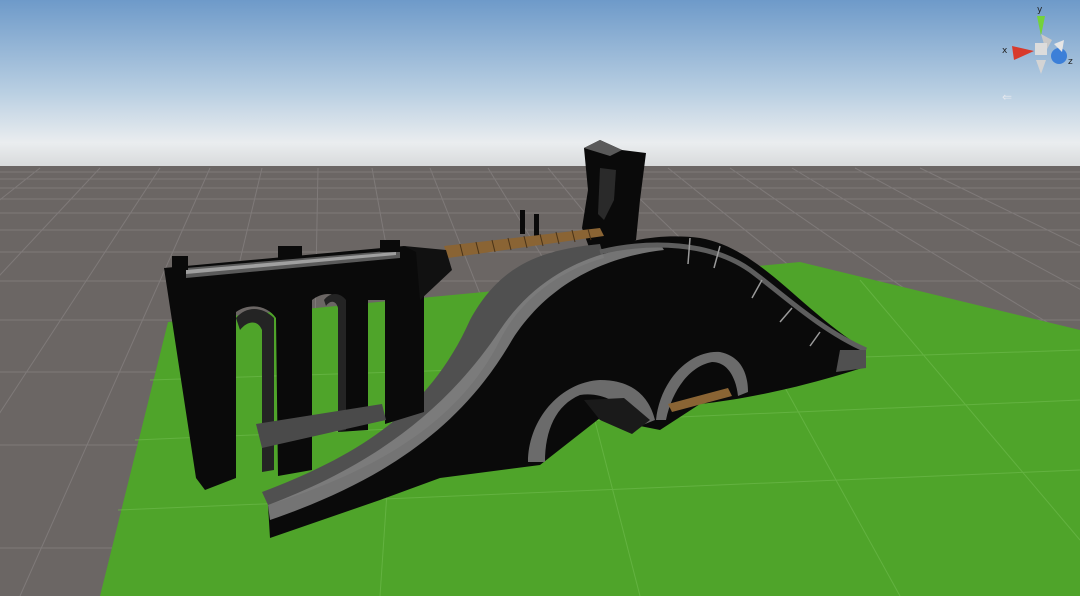  Describe the element at coordinates (1059, 56) in the screenshot. I see `z-axis-cone` at that location.